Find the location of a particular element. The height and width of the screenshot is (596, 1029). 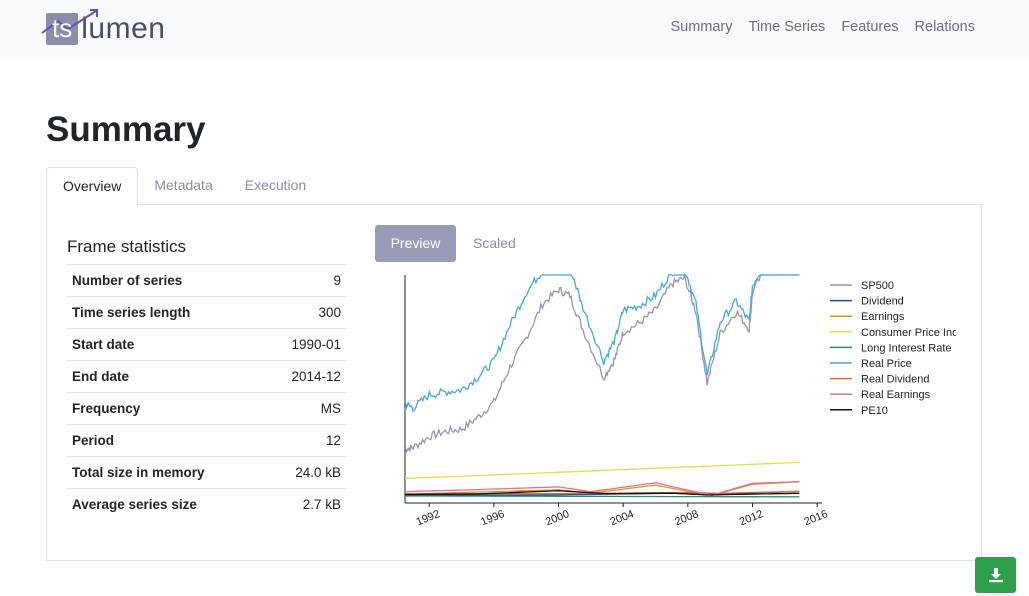

nav-links: Summary Time Series Features Relations is located at coordinates (822, 27).